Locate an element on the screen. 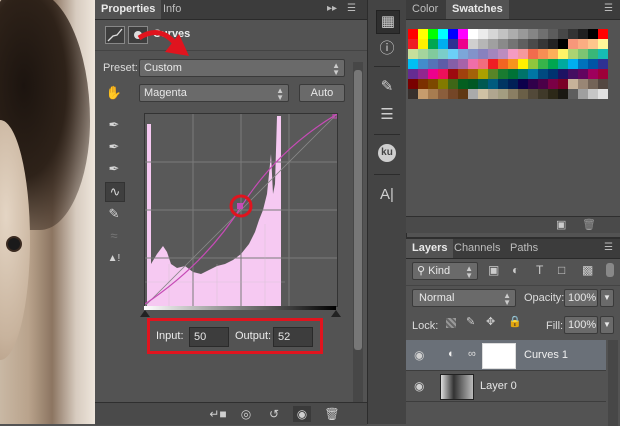 The width and height of the screenshot is (620, 426). layer-mask-thumbnail is located at coordinates (499, 356).